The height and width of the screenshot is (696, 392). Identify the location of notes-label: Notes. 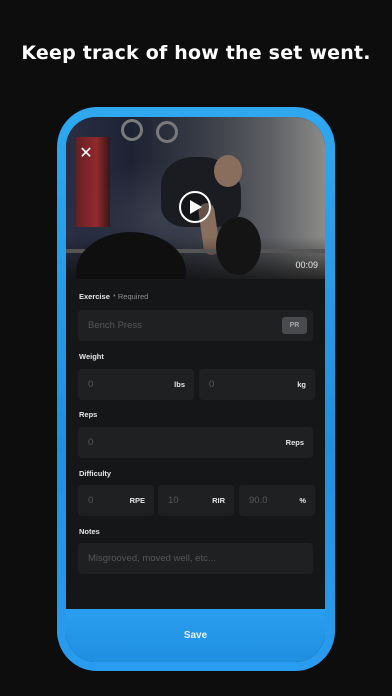
(89, 531).